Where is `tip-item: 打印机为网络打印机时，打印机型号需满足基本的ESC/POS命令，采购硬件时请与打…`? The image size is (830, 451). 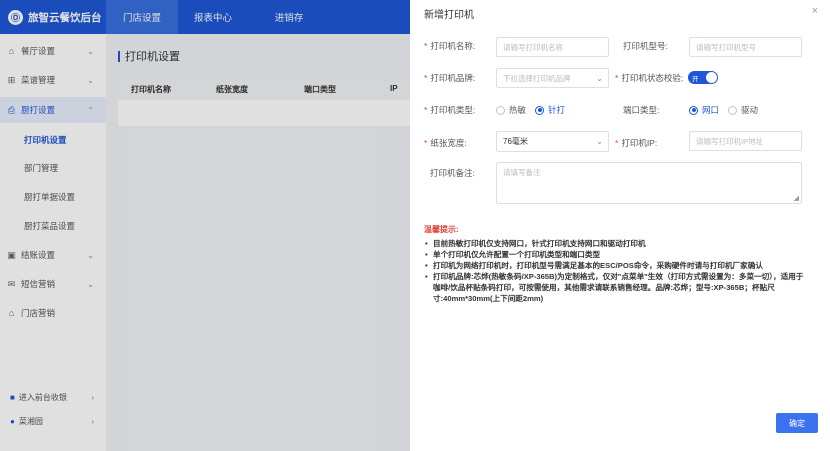
tip-item: 打印机为网络打印机时，打印机型号需满足基本的ESC/POS命令，采购硬件时请与打… is located at coordinates (614, 265).